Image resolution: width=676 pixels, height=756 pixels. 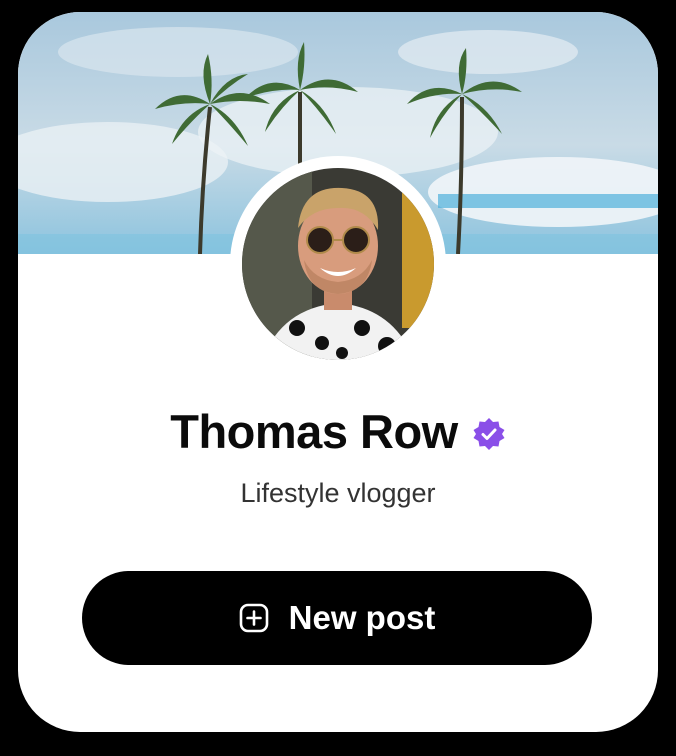 I want to click on new-post-label: New post, so click(x=362, y=617).